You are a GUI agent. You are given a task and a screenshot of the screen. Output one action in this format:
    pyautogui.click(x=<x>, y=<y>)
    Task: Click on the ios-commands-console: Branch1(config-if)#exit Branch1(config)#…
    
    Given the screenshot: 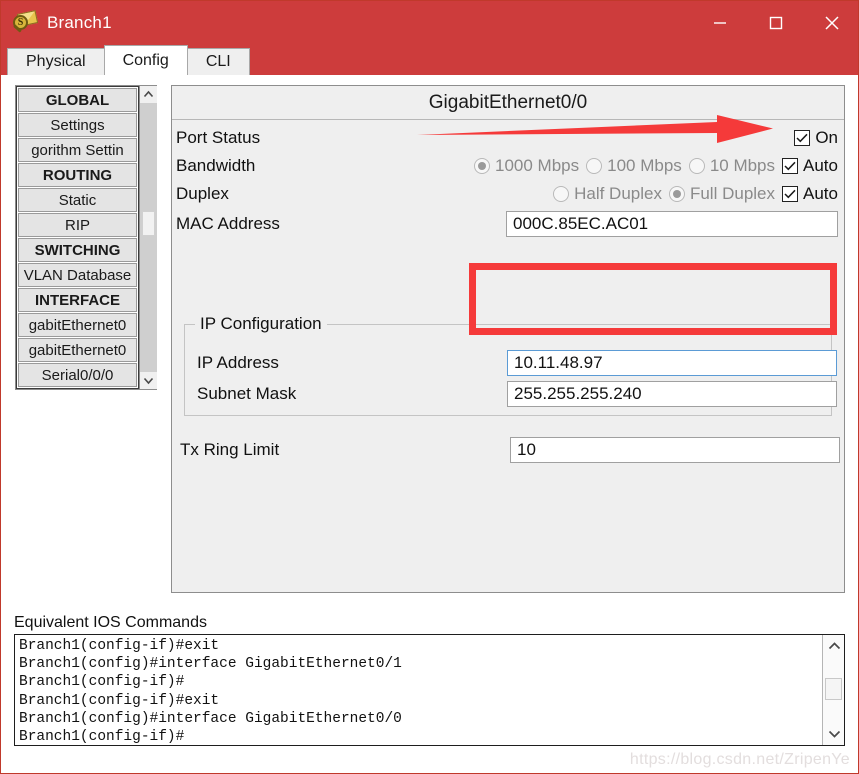 What is the action you would take?
    pyautogui.click(x=429, y=690)
    